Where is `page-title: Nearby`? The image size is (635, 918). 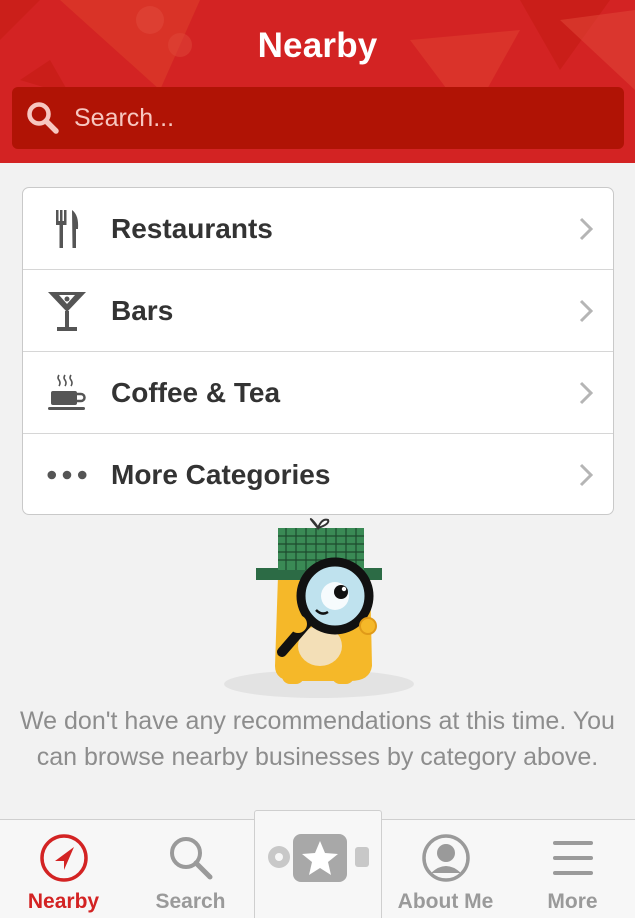 page-title: Nearby is located at coordinates (317, 45).